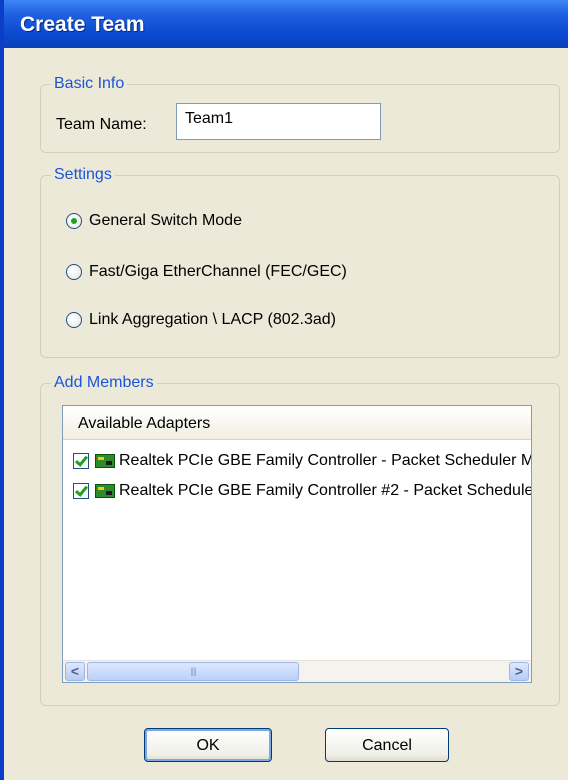 Image resolution: width=568 pixels, height=780 pixels. I want to click on chevron-right-icon: >, so click(519, 671).